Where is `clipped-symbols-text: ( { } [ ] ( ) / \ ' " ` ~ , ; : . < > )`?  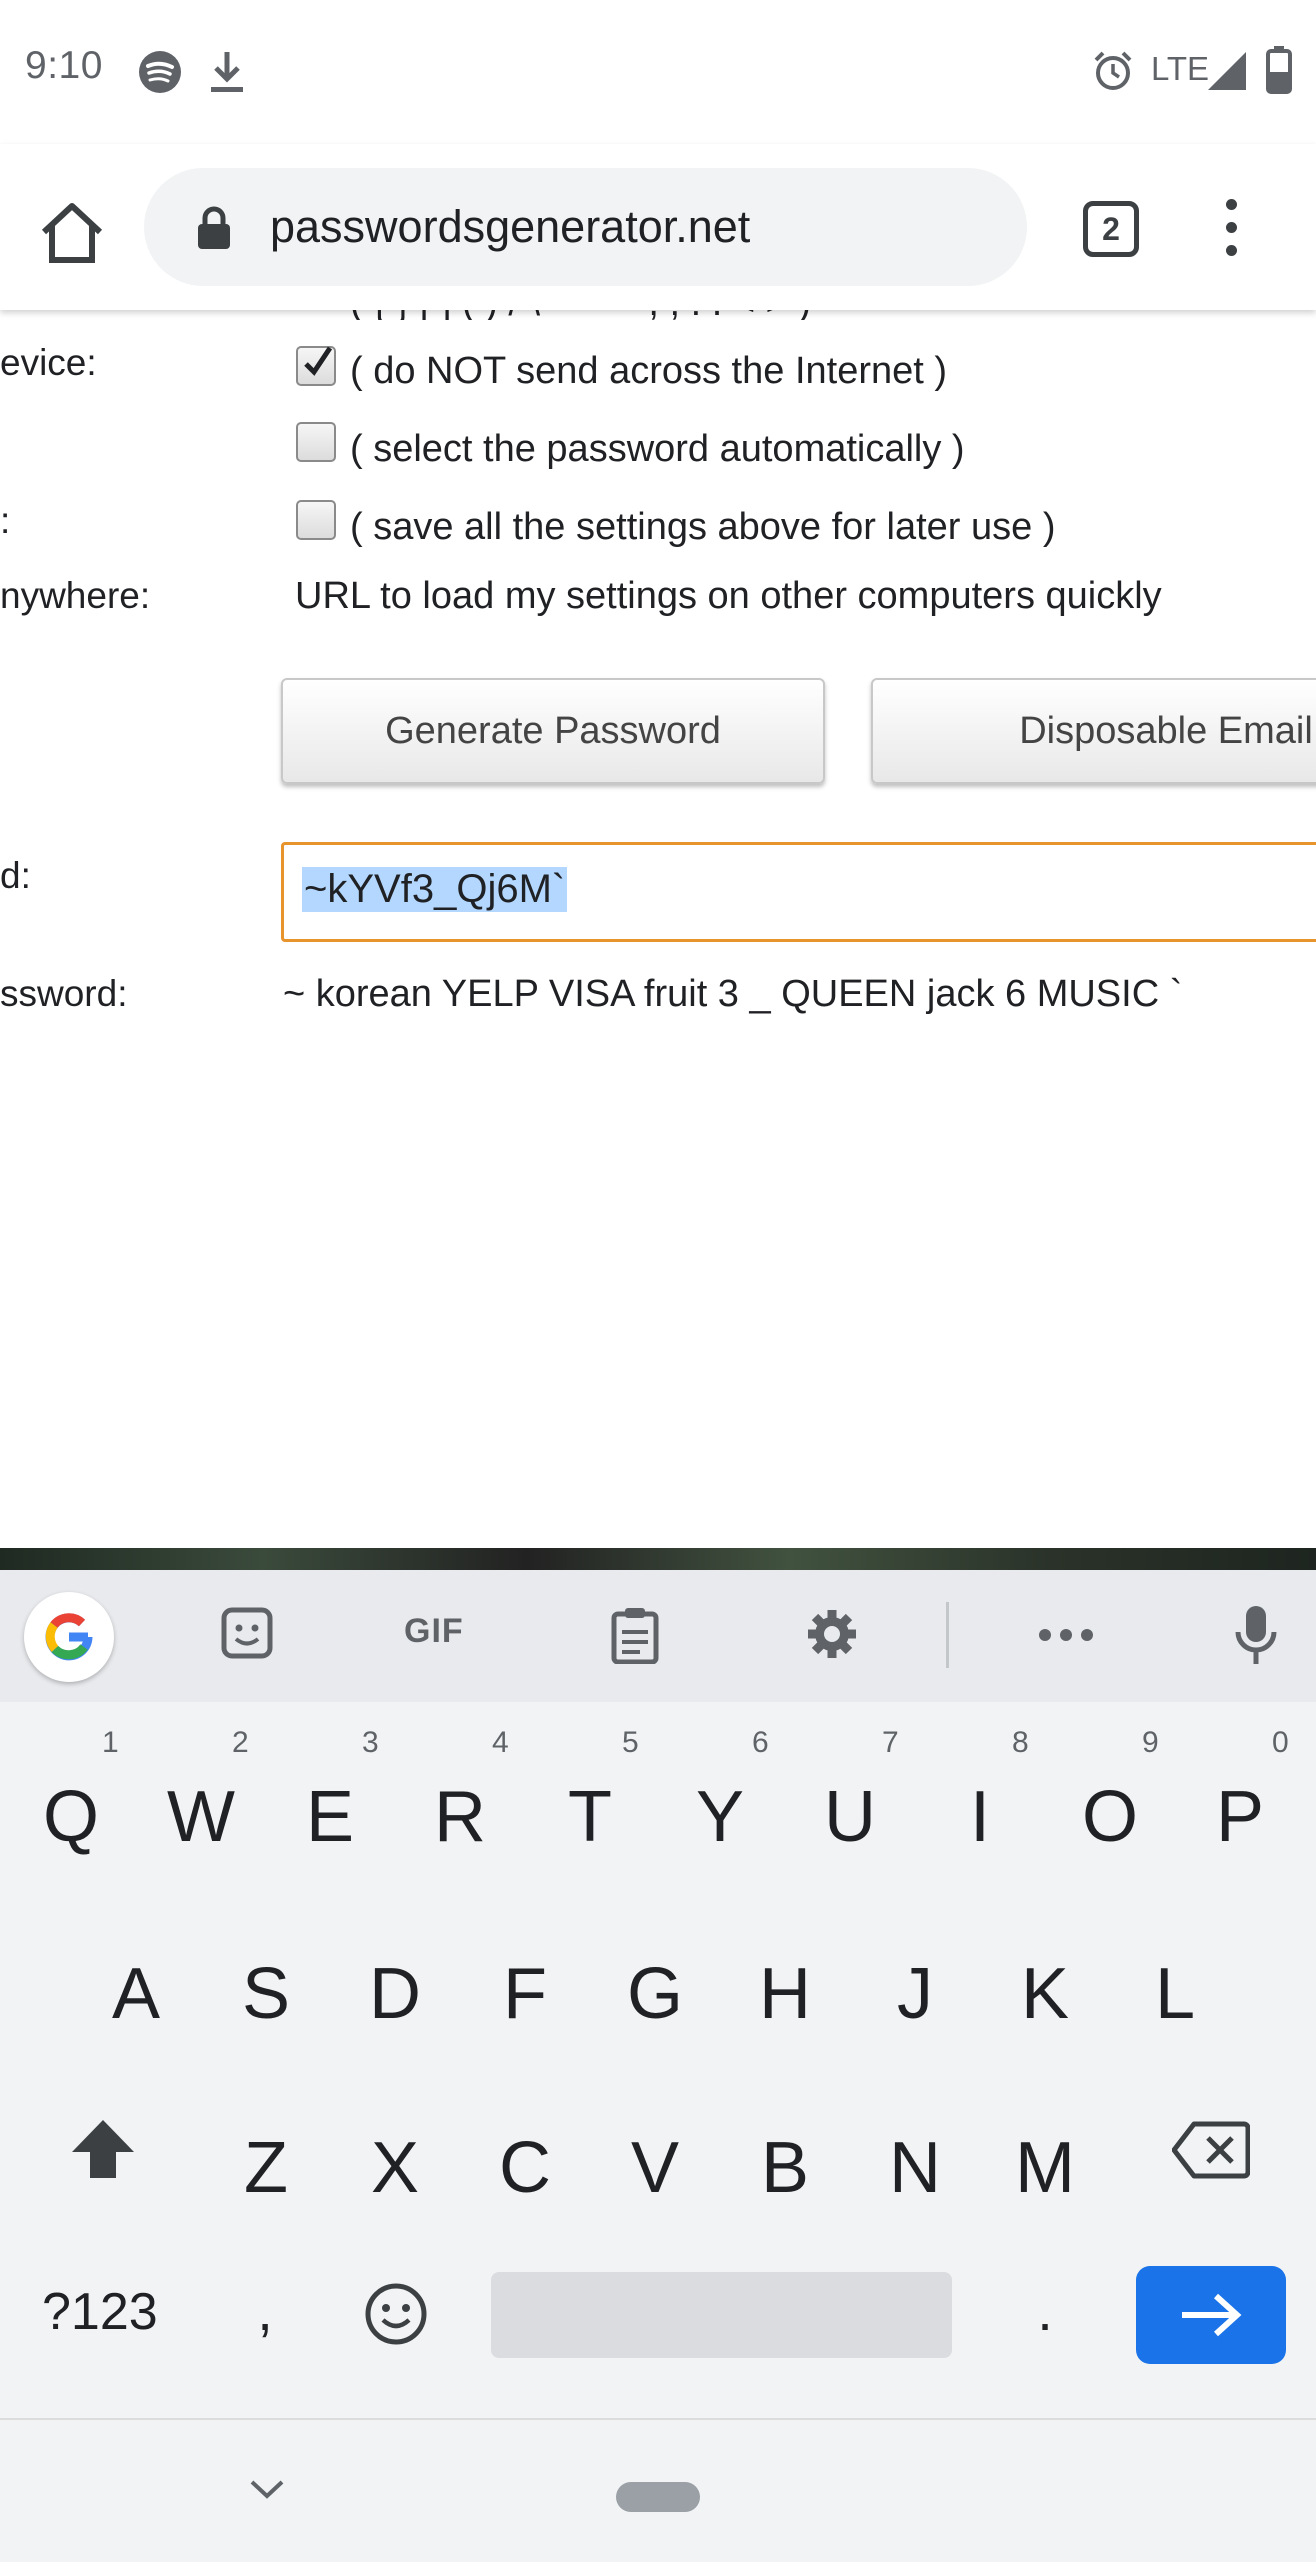
clipped-symbols-text: ( { } [ ] ( ) / \ ' " ` ~ , ; : . < > ) is located at coordinates (580, 315).